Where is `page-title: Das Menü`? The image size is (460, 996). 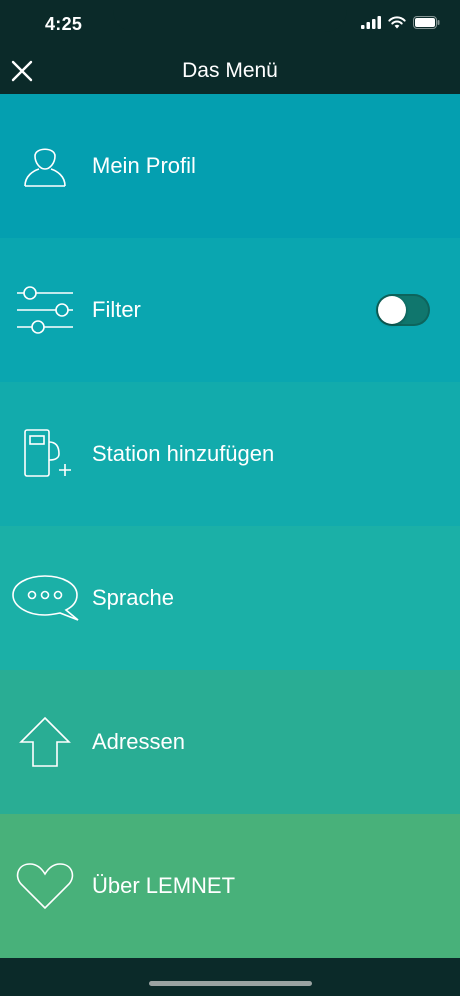
page-title: Das Menü is located at coordinates (230, 70).